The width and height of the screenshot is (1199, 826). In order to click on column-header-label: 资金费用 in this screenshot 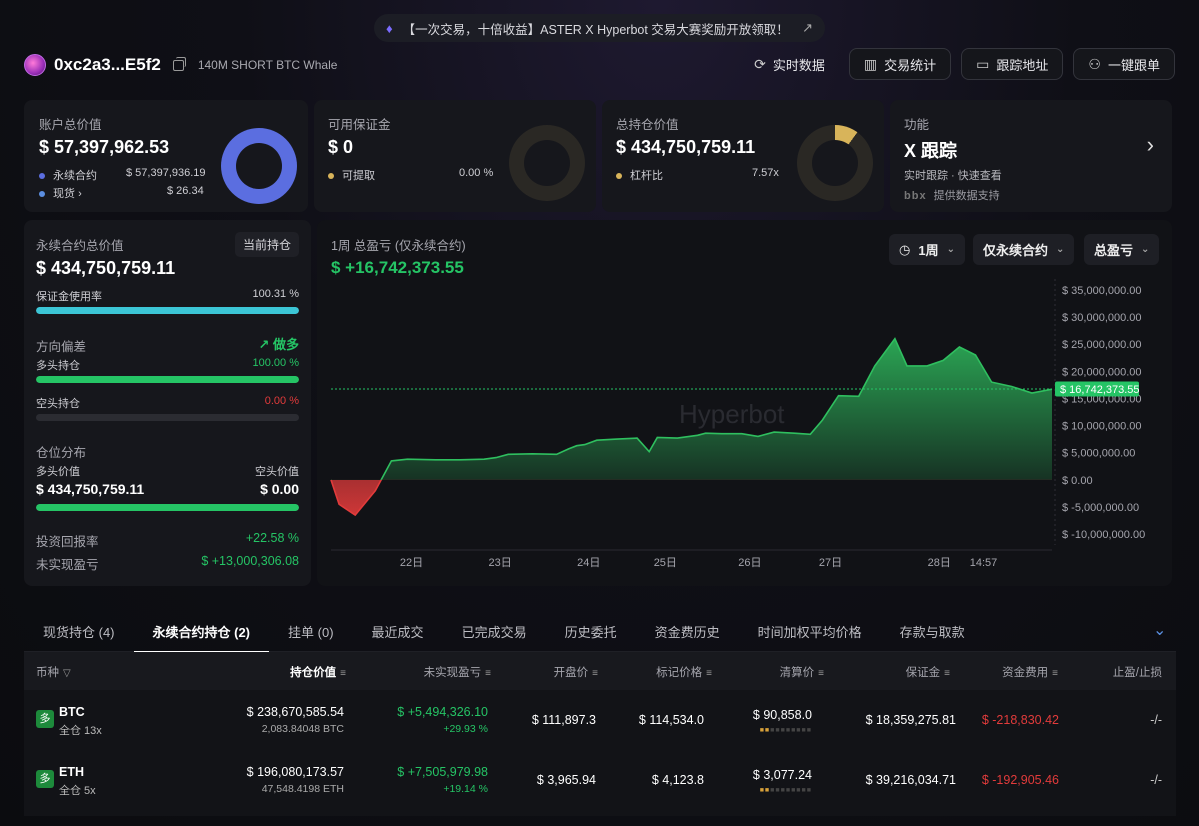, I will do `click(1025, 673)`.